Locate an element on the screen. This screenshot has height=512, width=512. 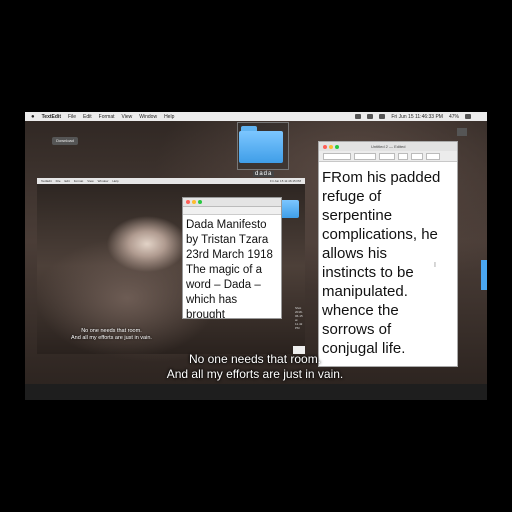
text-cursor-icon: I is located at coordinates (435, 265).